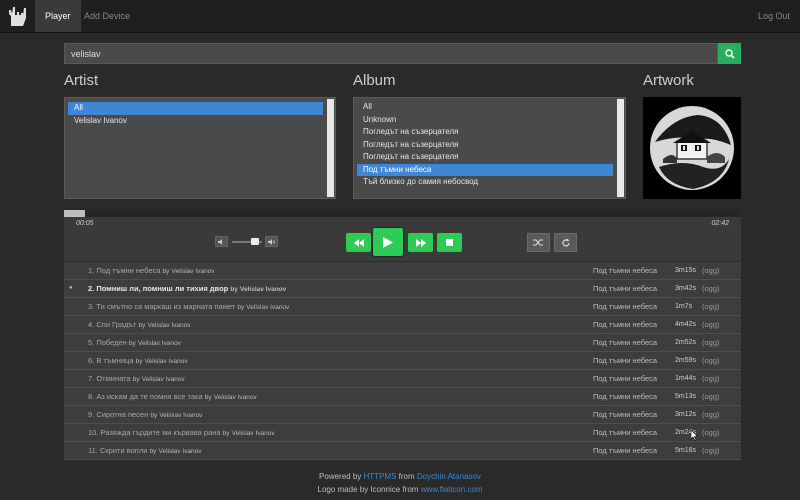 Image resolution: width=800 pixels, height=500 pixels. Describe the element at coordinates (374, 80) in the screenshot. I see `album-heading: Album` at that location.